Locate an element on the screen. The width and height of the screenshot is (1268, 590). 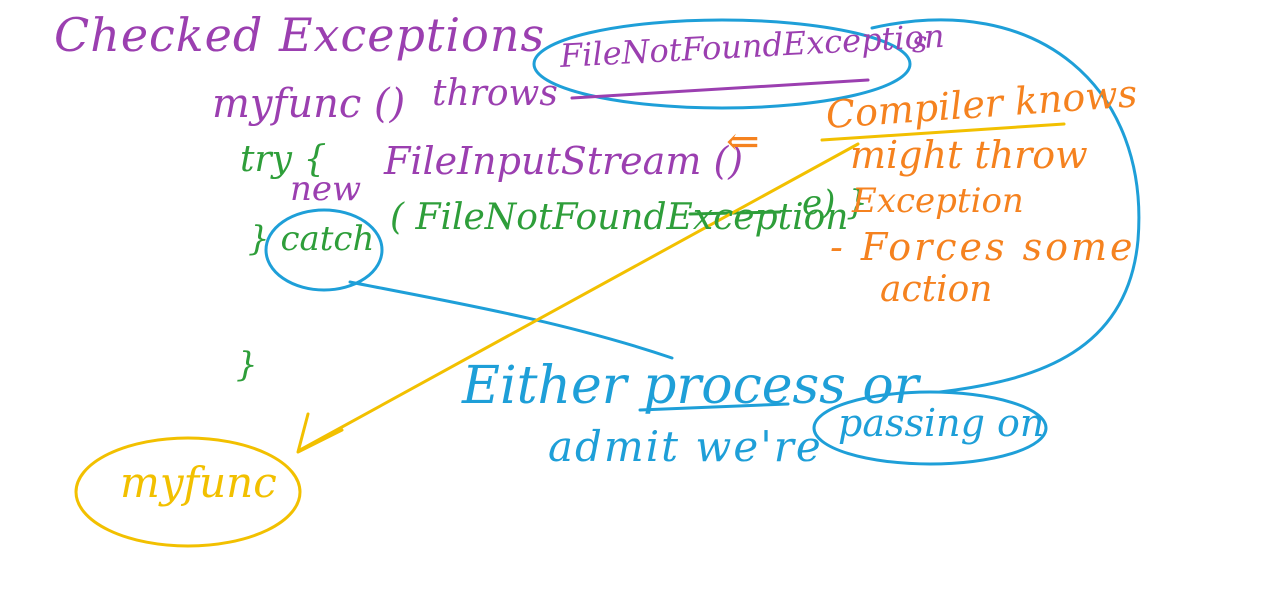
catch-connector is located at coordinates (511, 320).